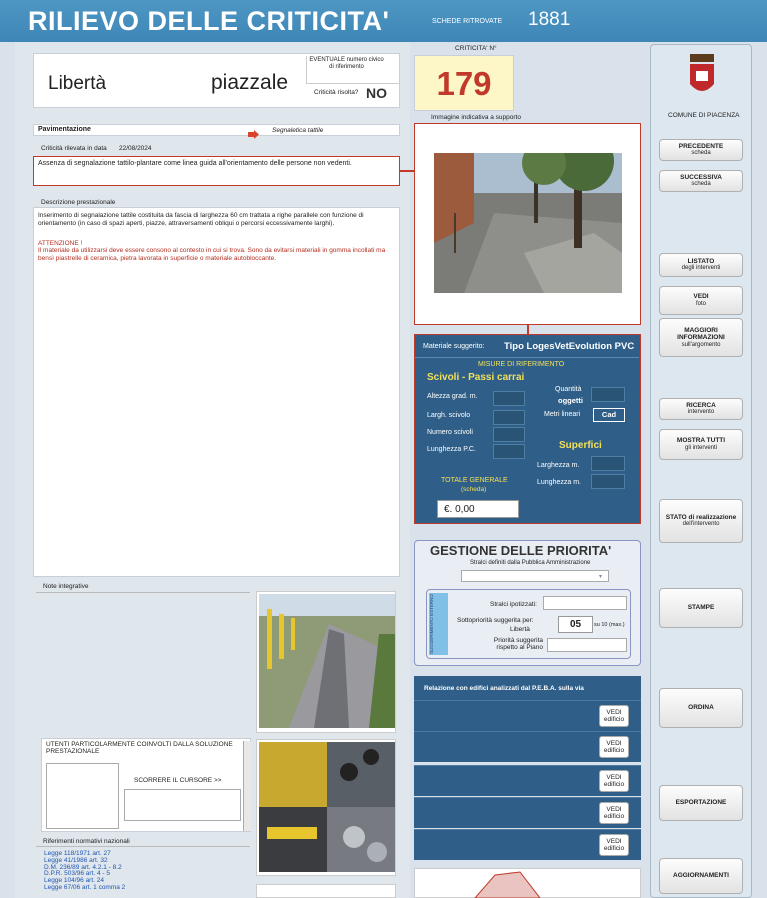 Image resolution: width=767 pixels, height=898 pixels. I want to click on button-label: STAMPE, so click(701, 608).